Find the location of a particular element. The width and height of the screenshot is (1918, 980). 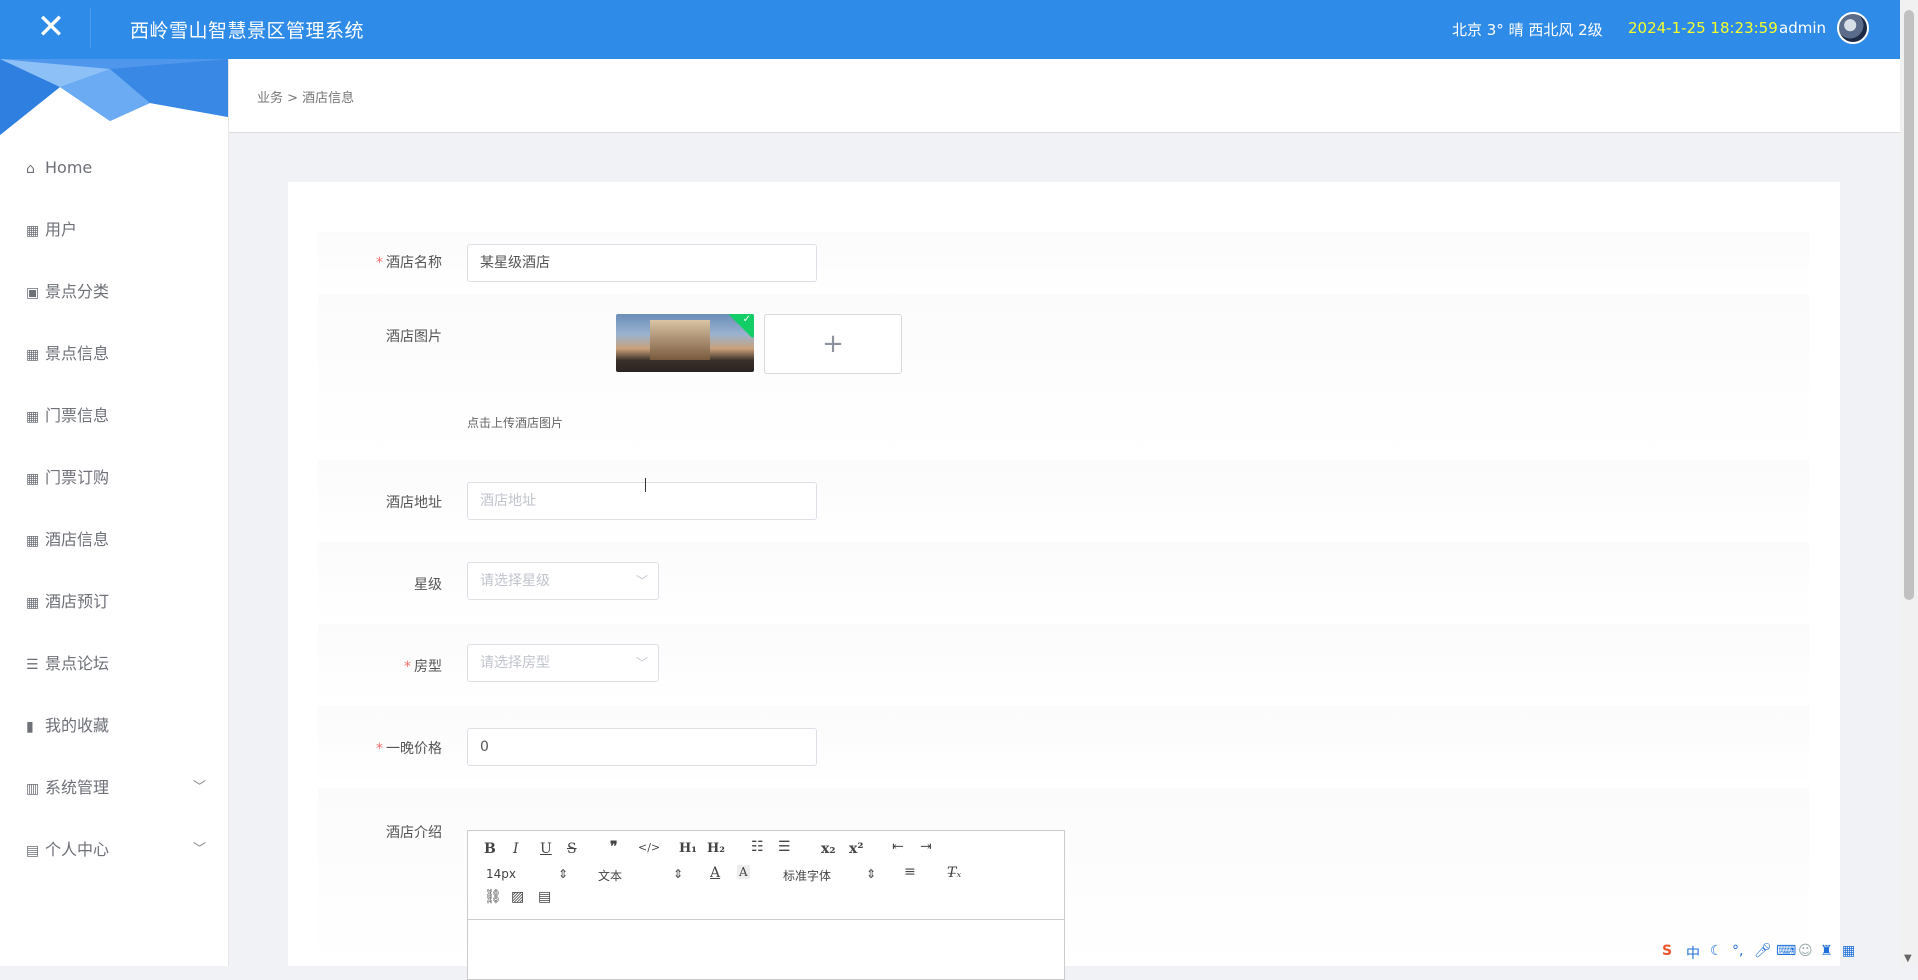

microphone-icon: 🎤︎ is located at coordinates (1763, 951).